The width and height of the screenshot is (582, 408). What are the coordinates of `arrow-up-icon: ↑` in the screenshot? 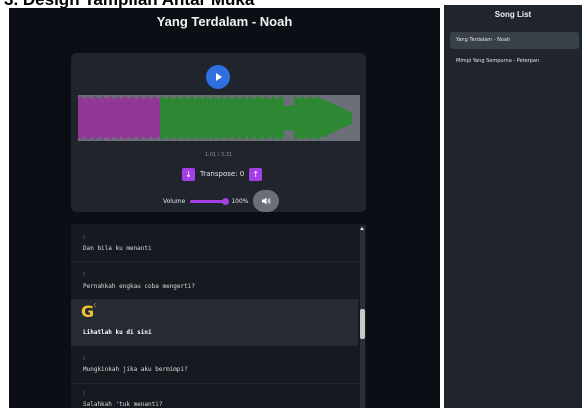 It's located at (256, 174).